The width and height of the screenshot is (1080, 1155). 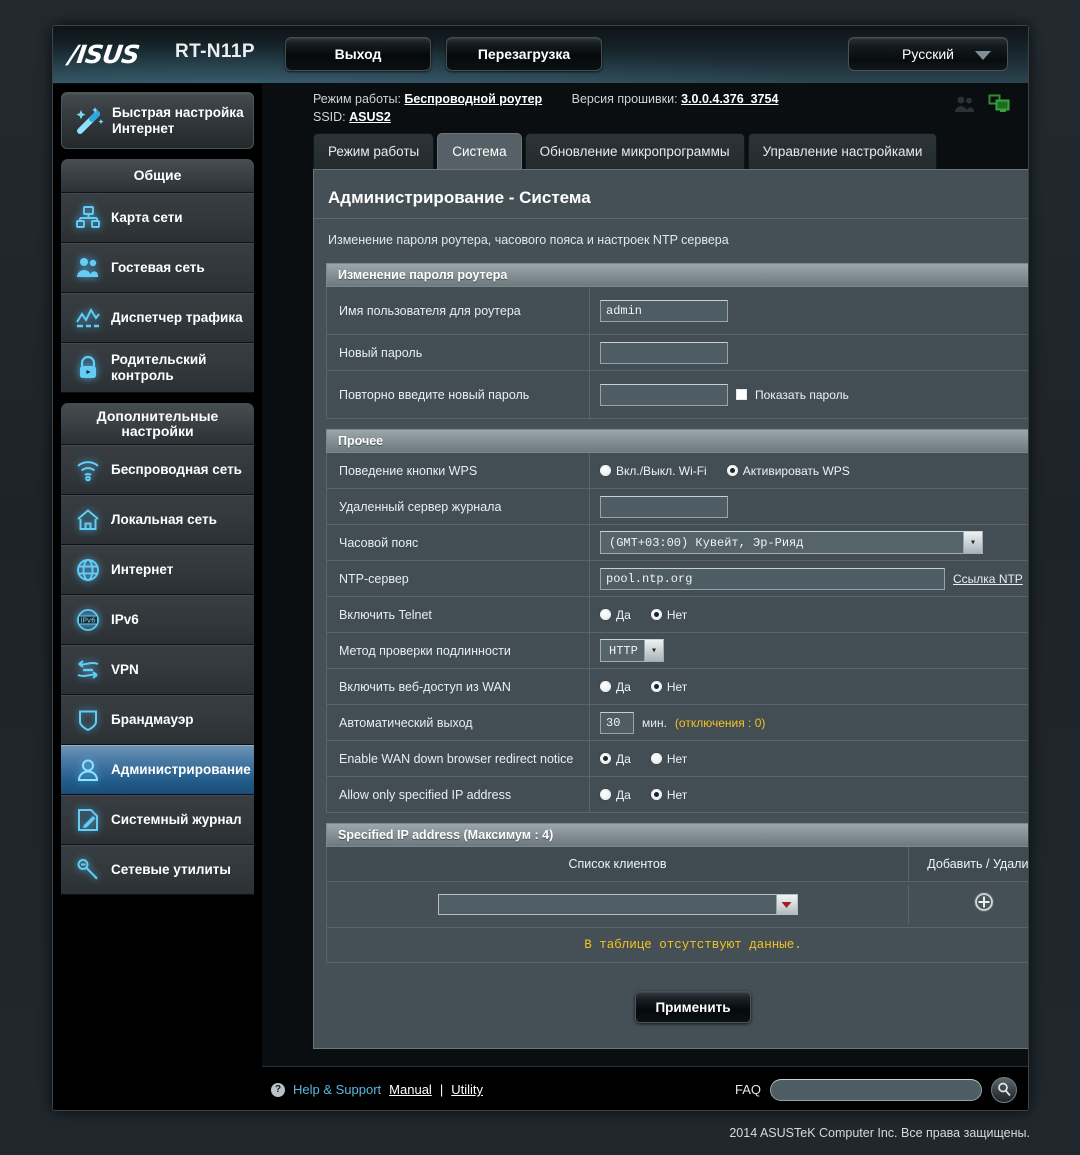 I want to click on sidebar-item-guest-network: Гостевая сеть, so click(x=157, y=268).